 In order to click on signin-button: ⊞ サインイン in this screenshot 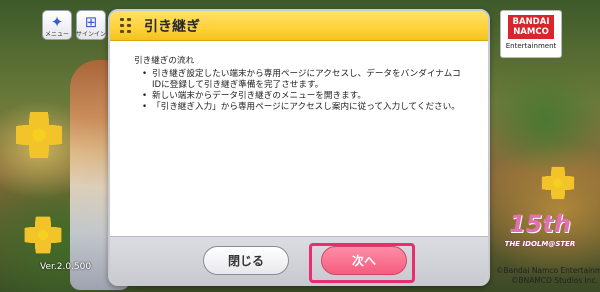, I will do `click(91, 25)`.